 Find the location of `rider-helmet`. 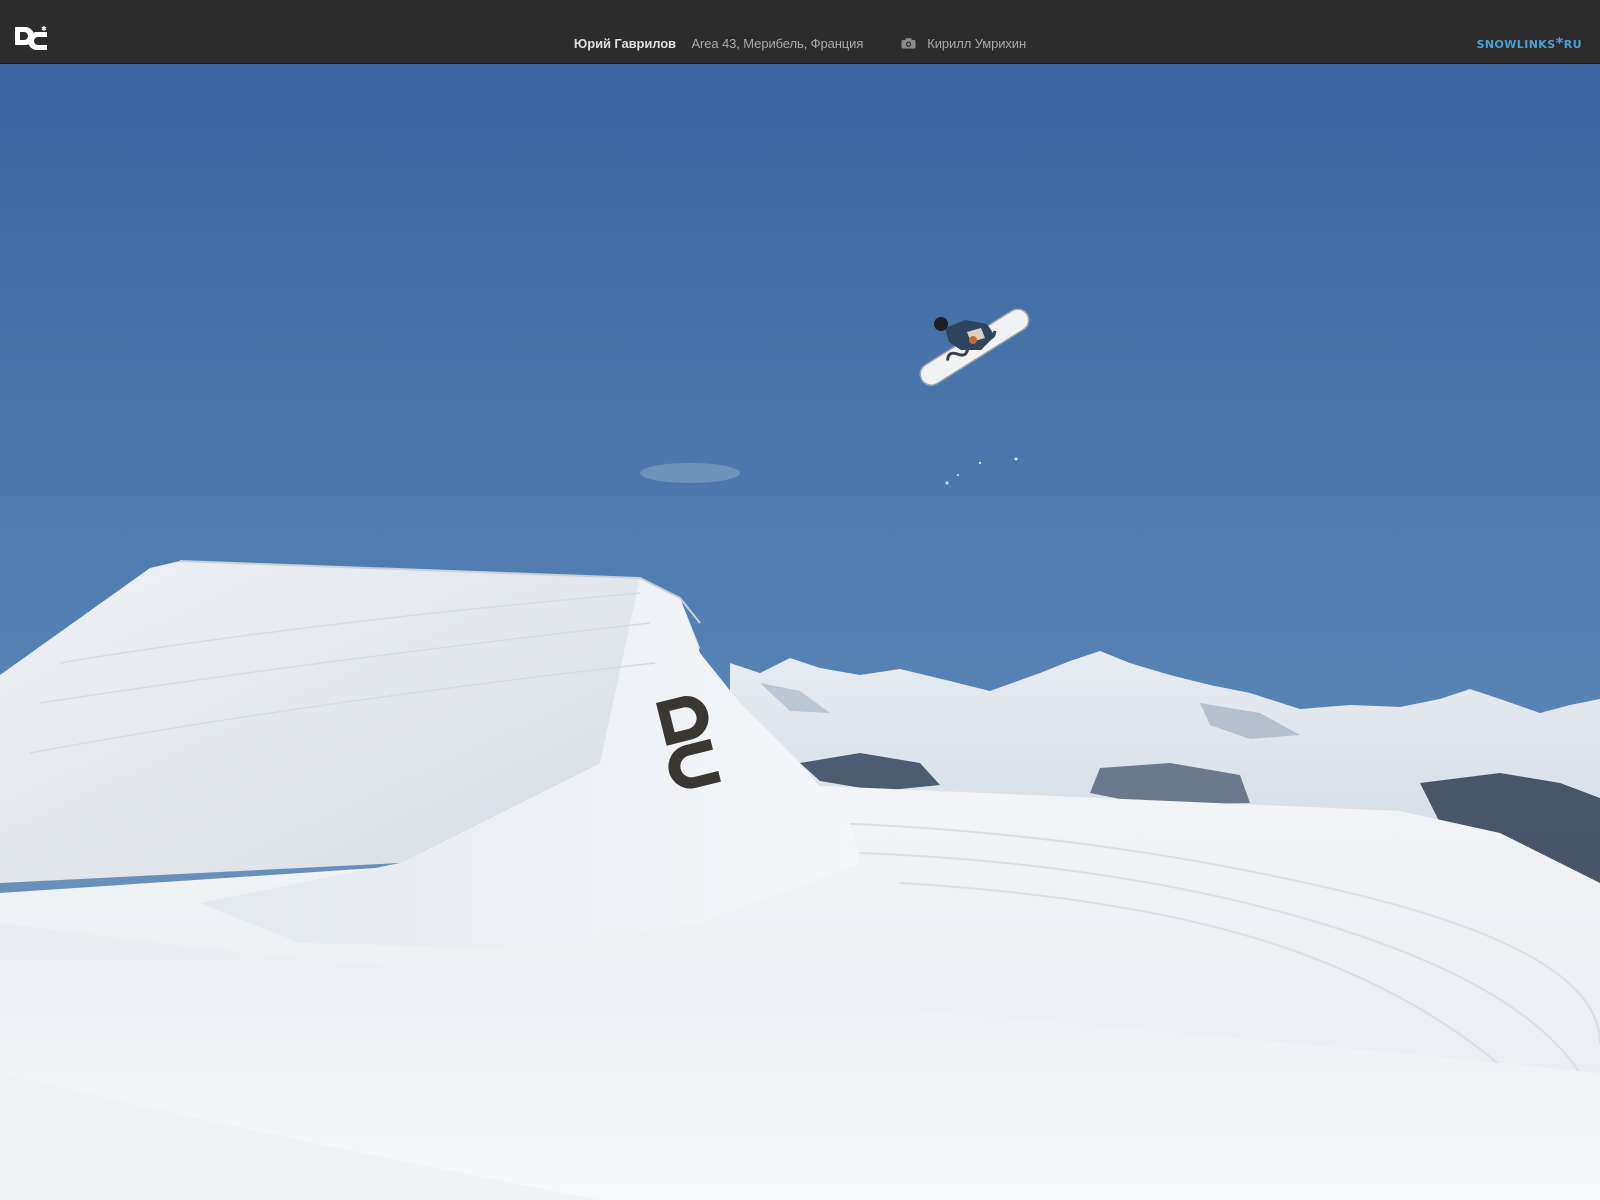

rider-helmet is located at coordinates (941, 324).